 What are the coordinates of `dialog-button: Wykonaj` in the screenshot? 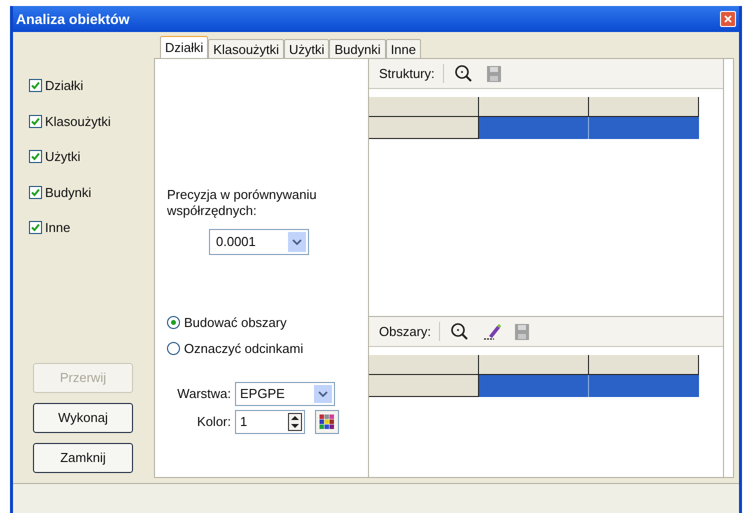 It's located at (83, 418).